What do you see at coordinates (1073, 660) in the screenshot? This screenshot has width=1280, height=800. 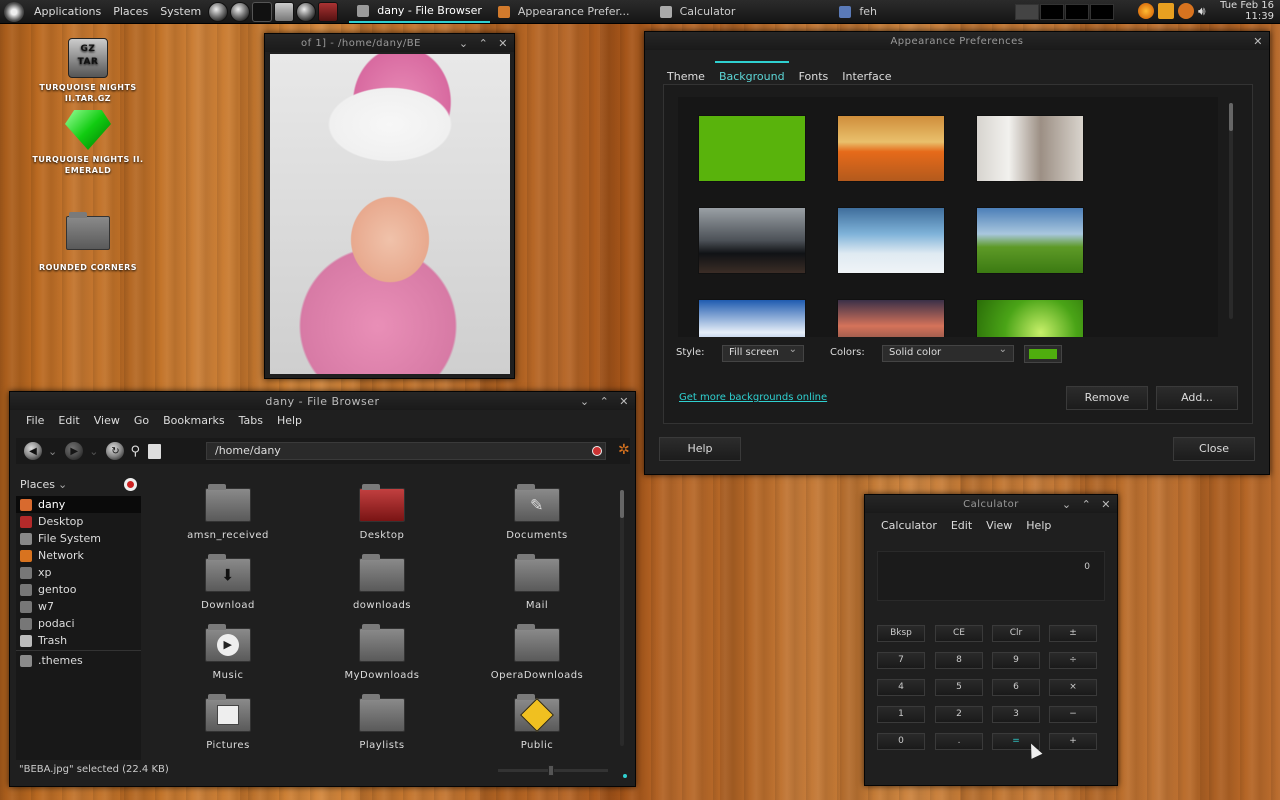 I see `divide-button: ÷` at bounding box center [1073, 660].